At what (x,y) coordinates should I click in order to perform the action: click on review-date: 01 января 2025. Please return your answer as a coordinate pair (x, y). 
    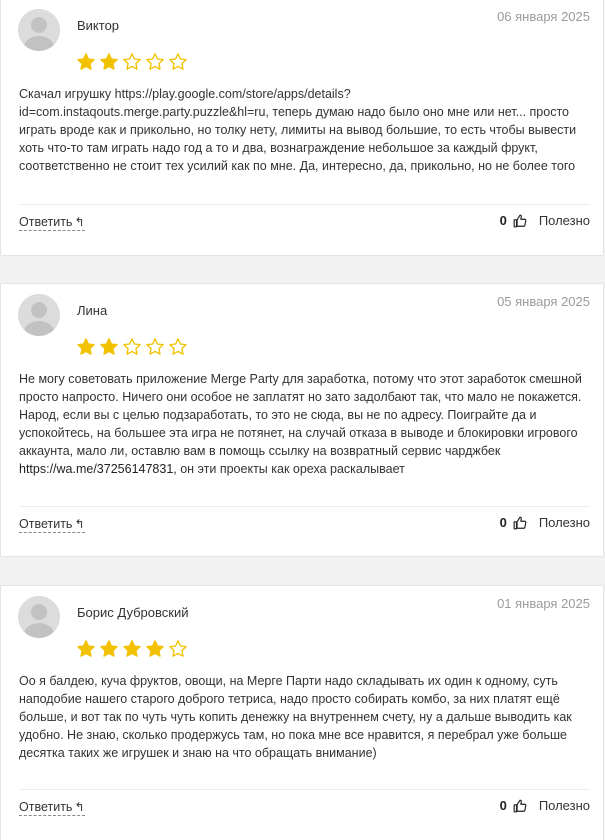
    Looking at the image, I should click on (543, 603).